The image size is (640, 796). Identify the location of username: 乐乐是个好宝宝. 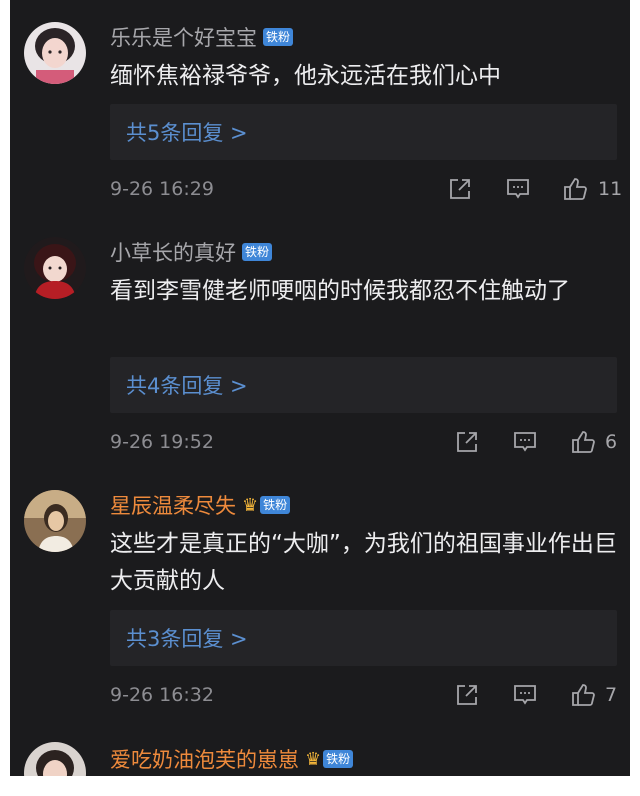
(183, 37).